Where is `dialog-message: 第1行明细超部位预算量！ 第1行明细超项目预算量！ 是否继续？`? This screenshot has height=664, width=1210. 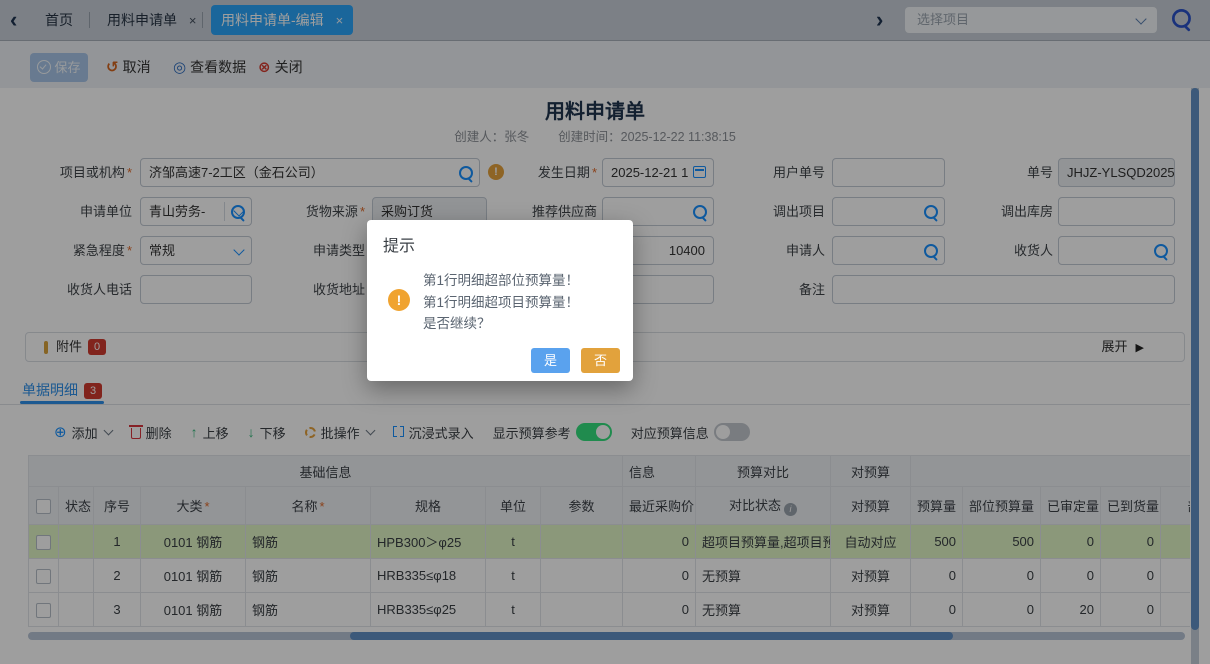 dialog-message: 第1行明细超部位预算量！ 第1行明细超项目预算量！ 是否继续？ is located at coordinates (501, 302).